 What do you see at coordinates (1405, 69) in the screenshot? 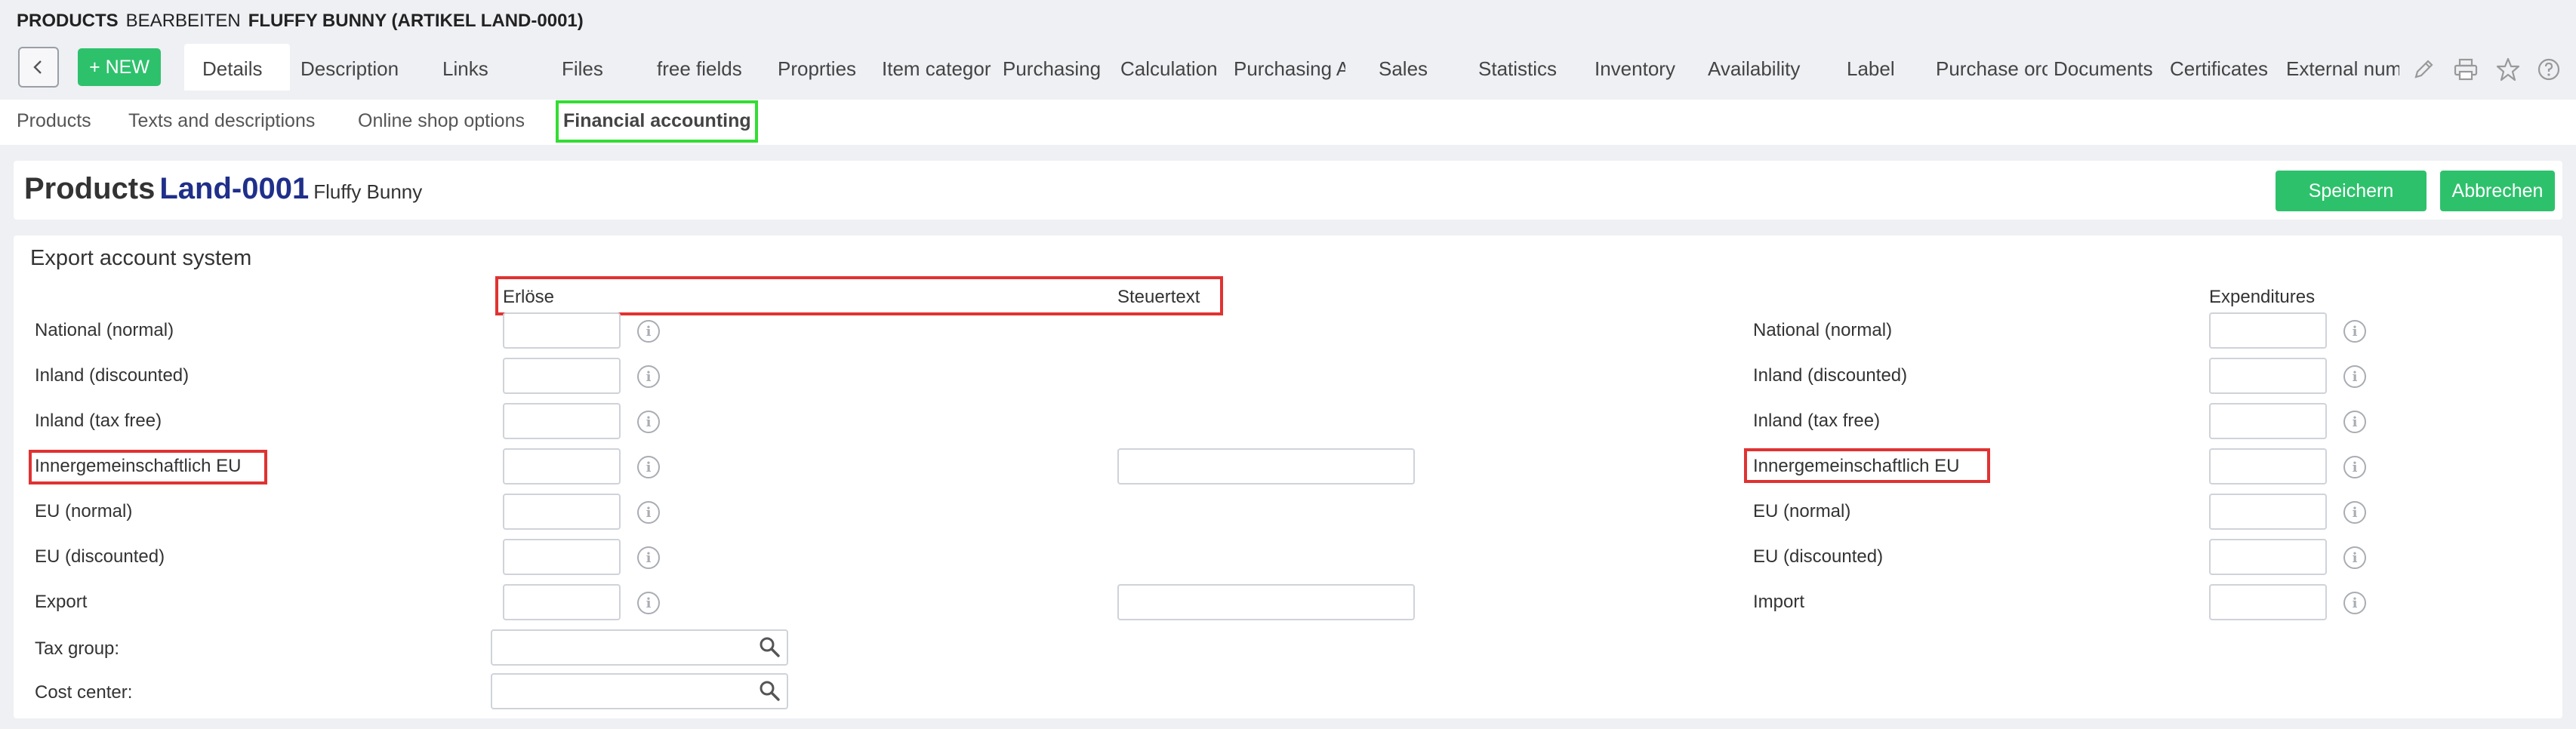
I see `tab-sales: Sales` at bounding box center [1405, 69].